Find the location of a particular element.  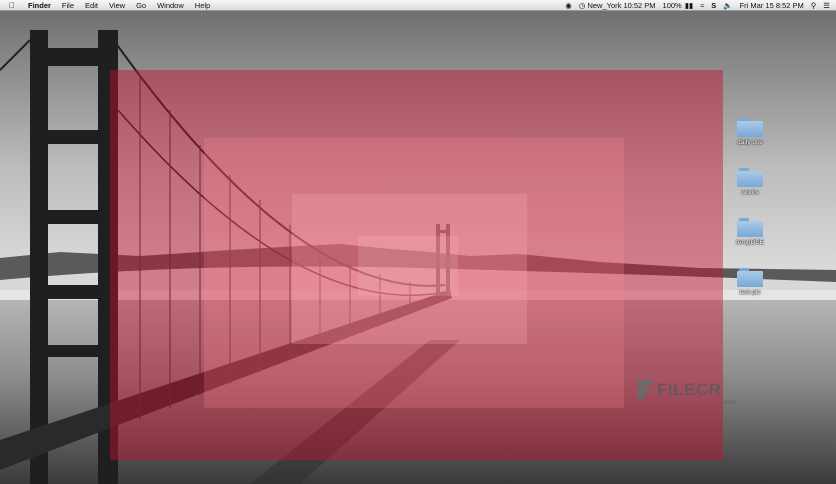

folder-label: tempDSE is located at coordinates (750, 242).